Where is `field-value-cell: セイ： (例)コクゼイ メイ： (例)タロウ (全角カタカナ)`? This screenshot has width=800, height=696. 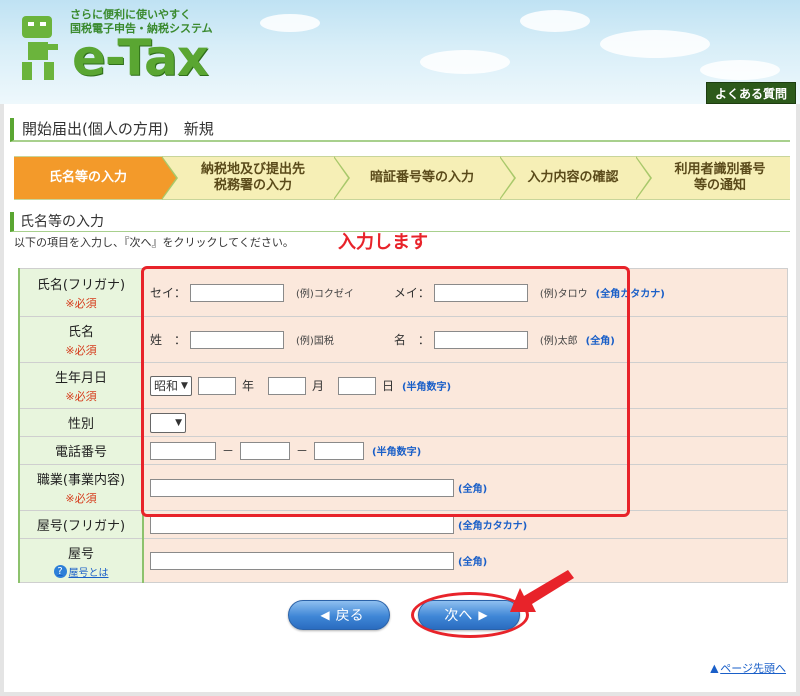 field-value-cell: セイ： (例)コクゼイ メイ： (例)タロウ (全角カタカナ) is located at coordinates (465, 292).